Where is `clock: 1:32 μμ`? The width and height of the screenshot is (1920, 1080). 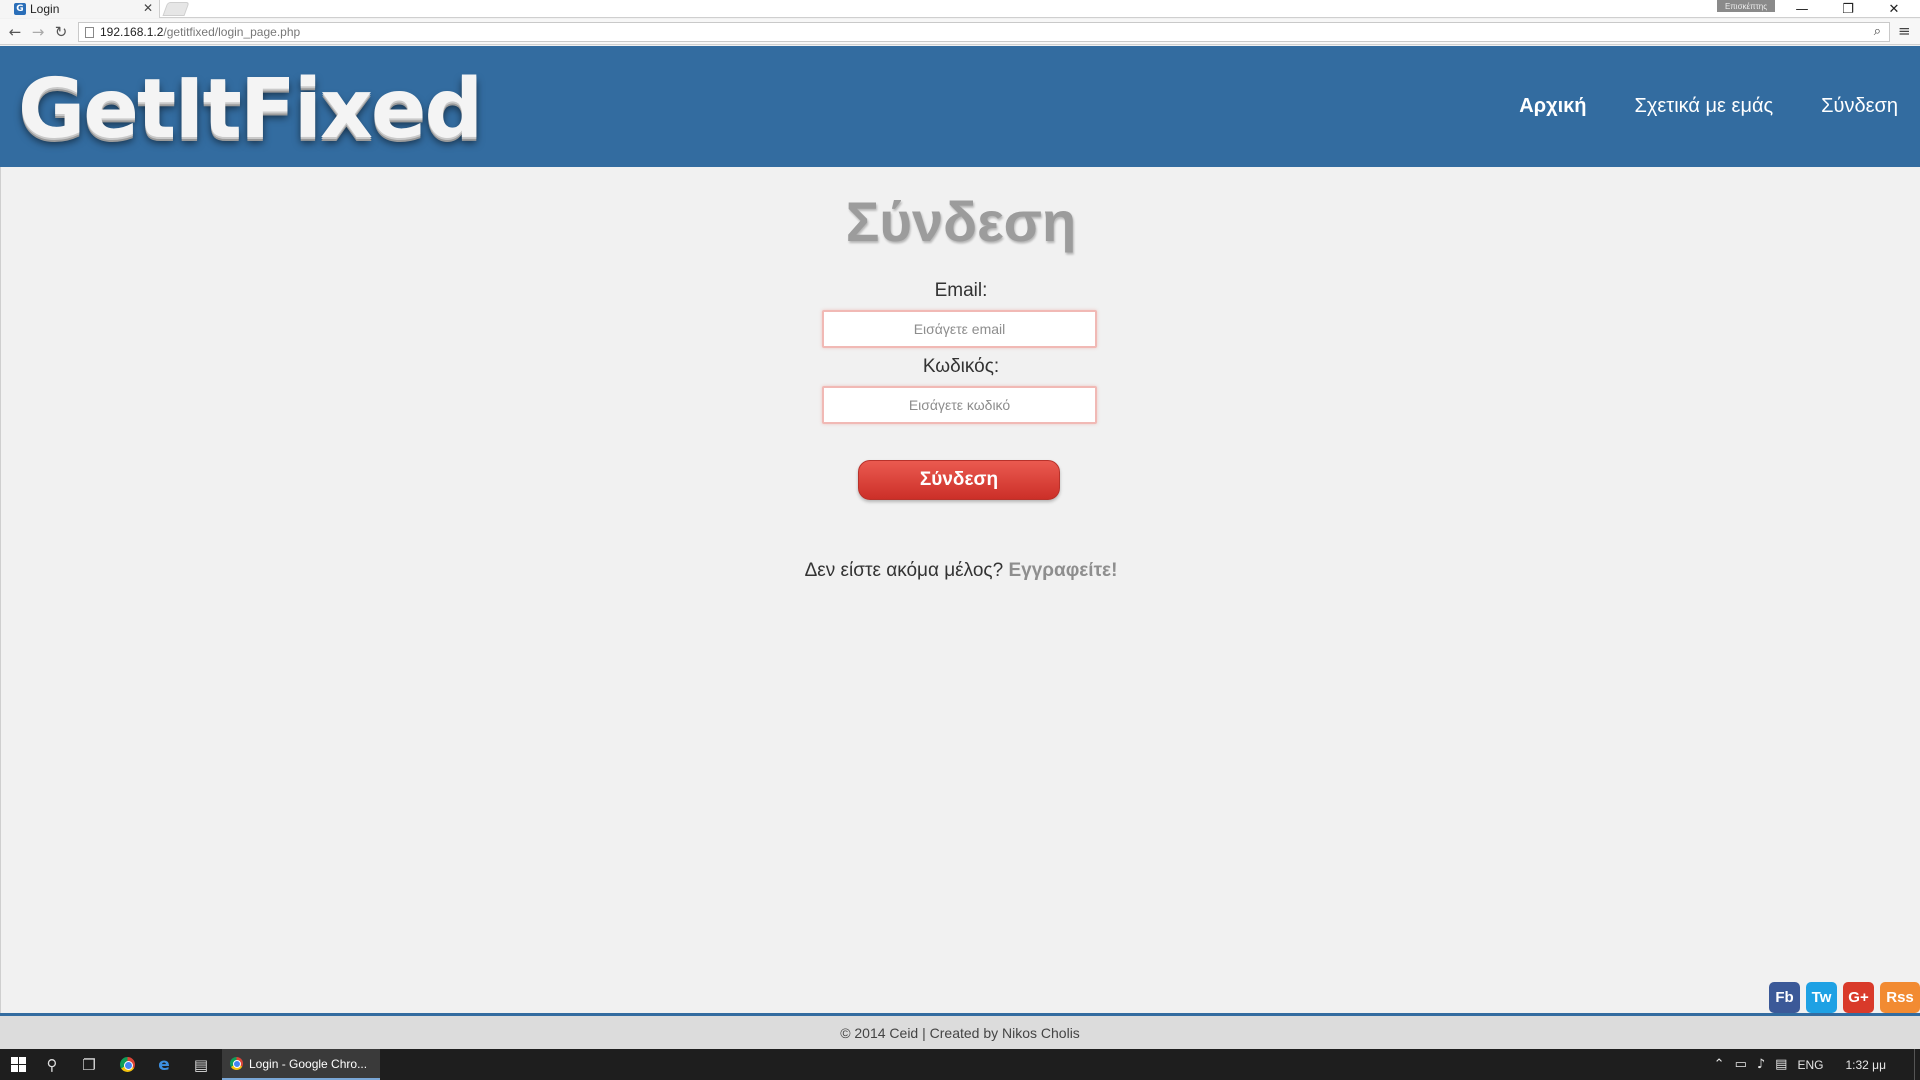
clock: 1:32 μμ is located at coordinates (1865, 1065).